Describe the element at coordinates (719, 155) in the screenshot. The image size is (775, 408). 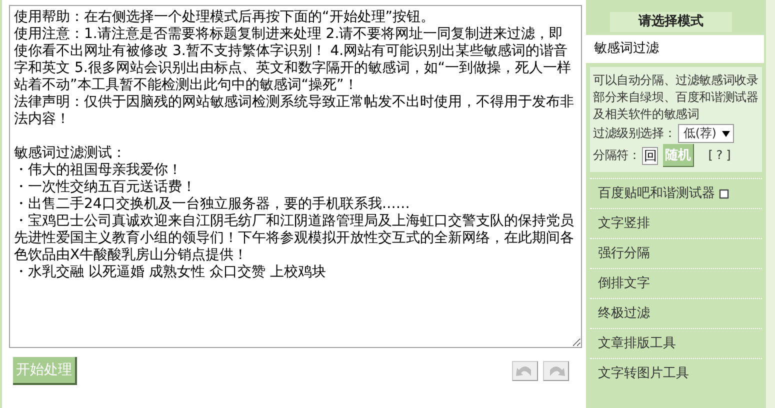
I see `help-link: [ ? ]` at that location.